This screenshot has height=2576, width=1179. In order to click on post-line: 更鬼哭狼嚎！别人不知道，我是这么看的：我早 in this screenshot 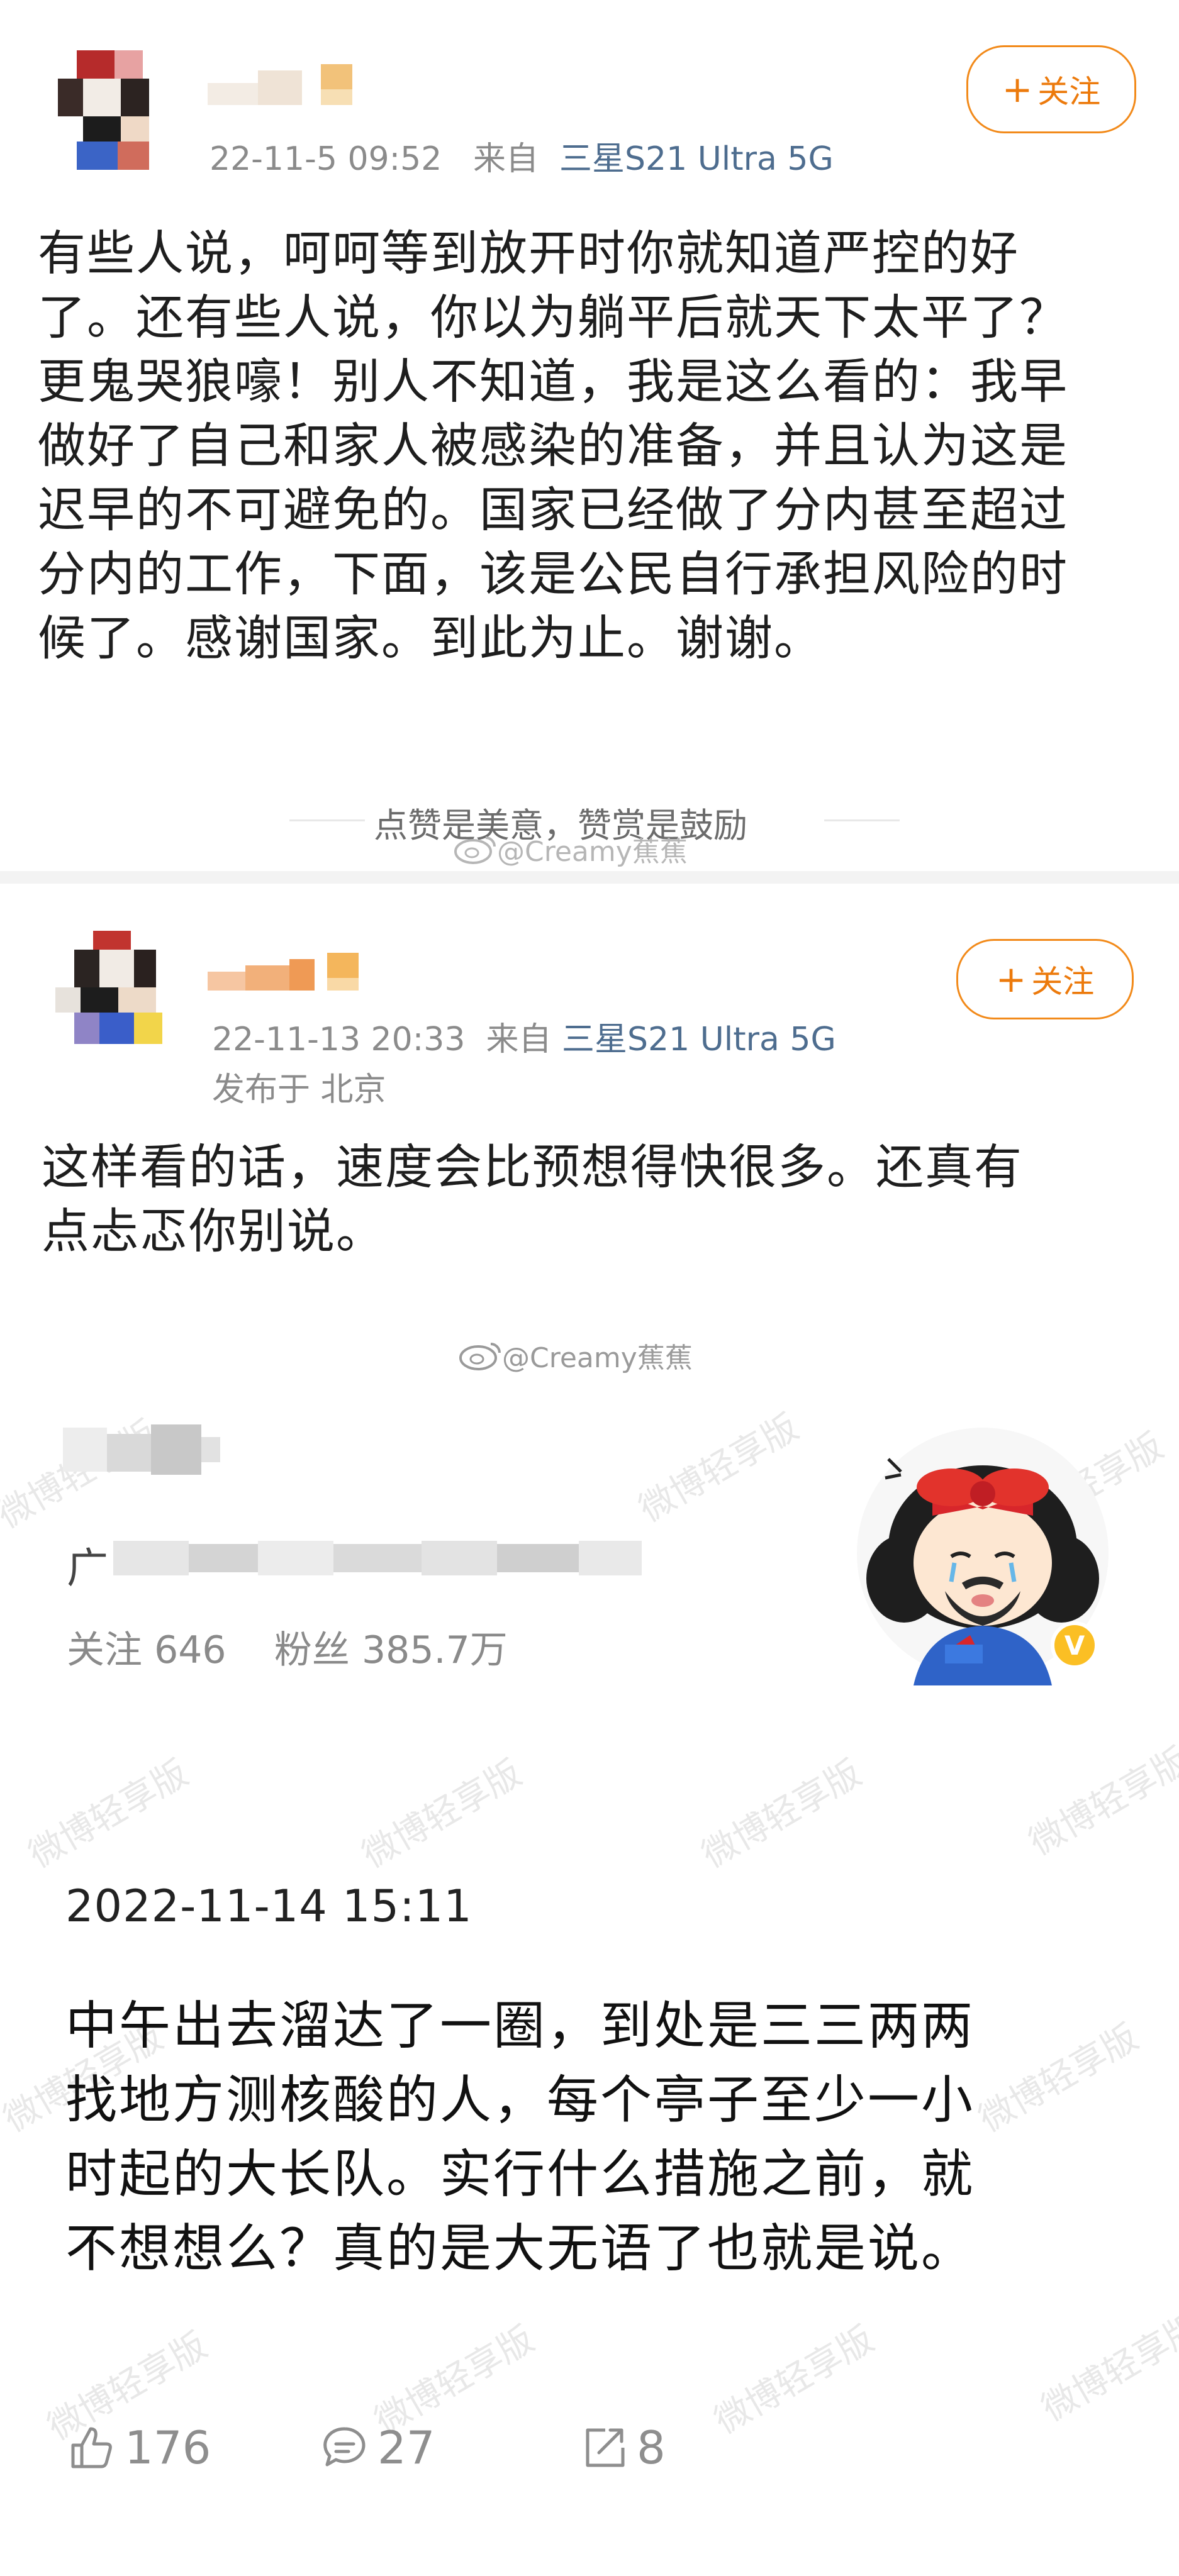, I will do `click(553, 381)`.